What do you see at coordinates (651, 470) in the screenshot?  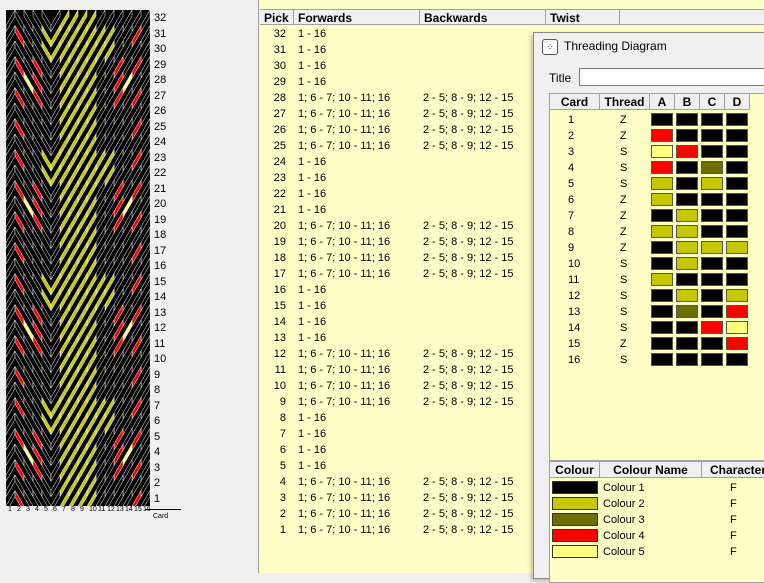 I see `colour-header-name: Colour Name` at bounding box center [651, 470].